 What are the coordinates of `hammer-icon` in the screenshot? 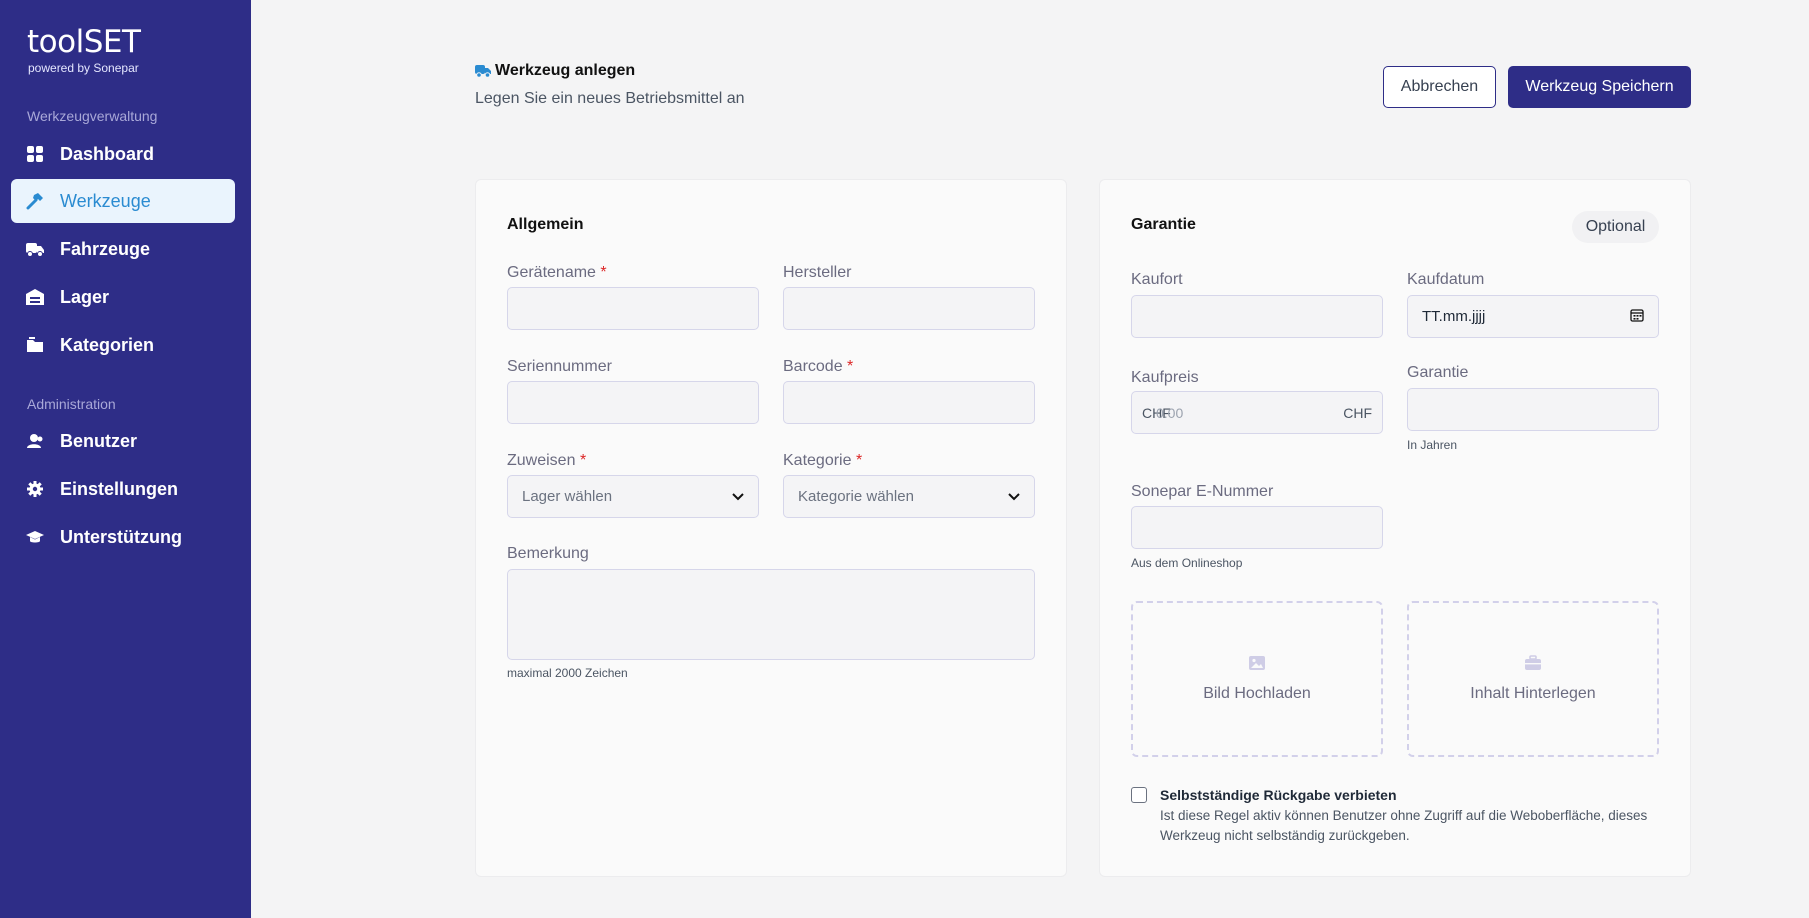 It's located at (35, 201).